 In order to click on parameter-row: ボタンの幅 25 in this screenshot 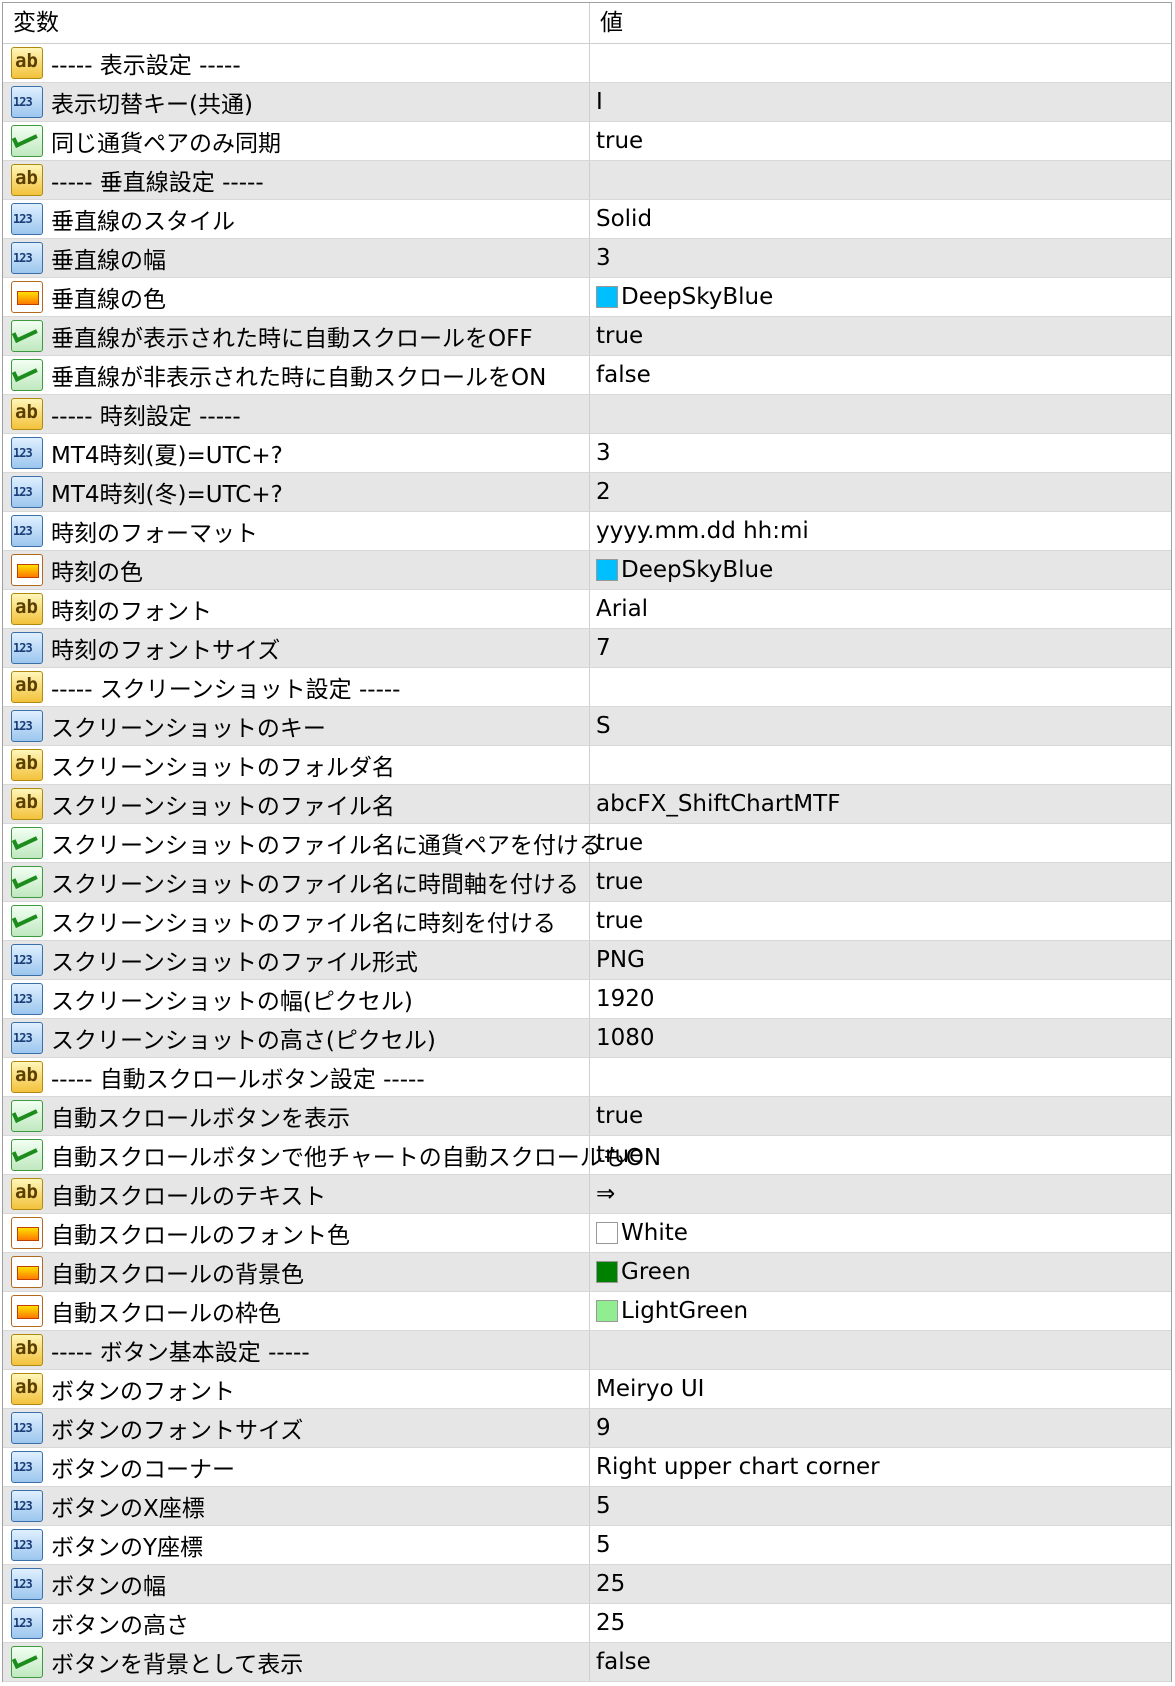, I will do `click(587, 1584)`.